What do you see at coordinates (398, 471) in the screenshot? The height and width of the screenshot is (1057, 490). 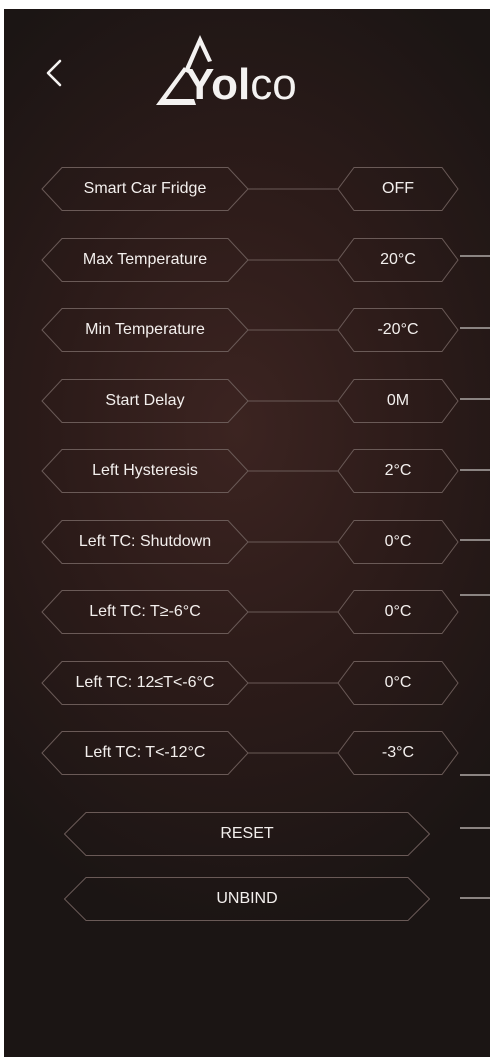 I see `setting-value-button: 2°C` at bounding box center [398, 471].